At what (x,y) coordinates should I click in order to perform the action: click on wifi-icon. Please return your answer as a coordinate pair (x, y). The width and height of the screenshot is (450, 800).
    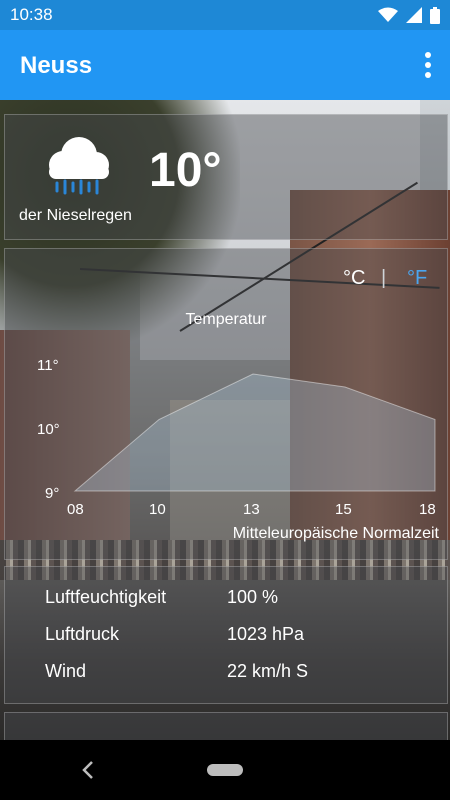
    Looking at the image, I should click on (388, 14).